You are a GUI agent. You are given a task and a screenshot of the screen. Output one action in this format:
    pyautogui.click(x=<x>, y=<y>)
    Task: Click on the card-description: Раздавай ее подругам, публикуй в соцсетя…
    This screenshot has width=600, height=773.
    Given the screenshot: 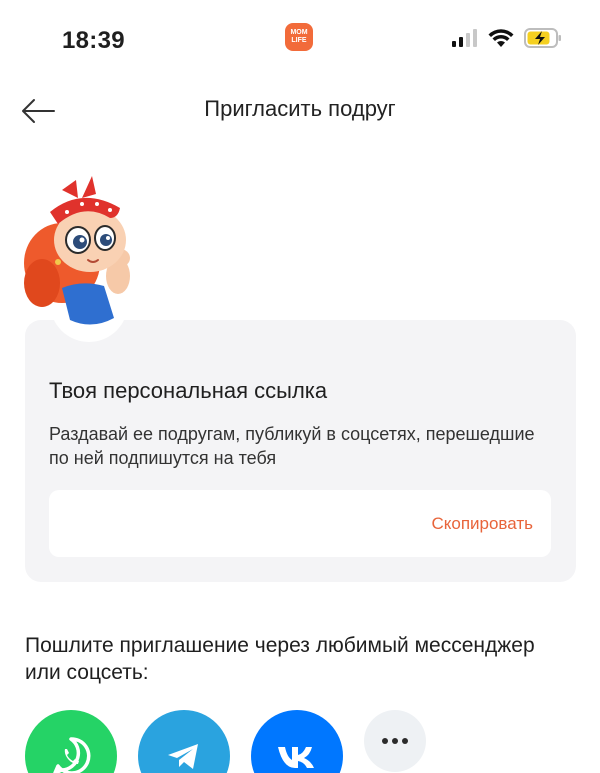 What is the action you would take?
    pyautogui.click(x=292, y=446)
    